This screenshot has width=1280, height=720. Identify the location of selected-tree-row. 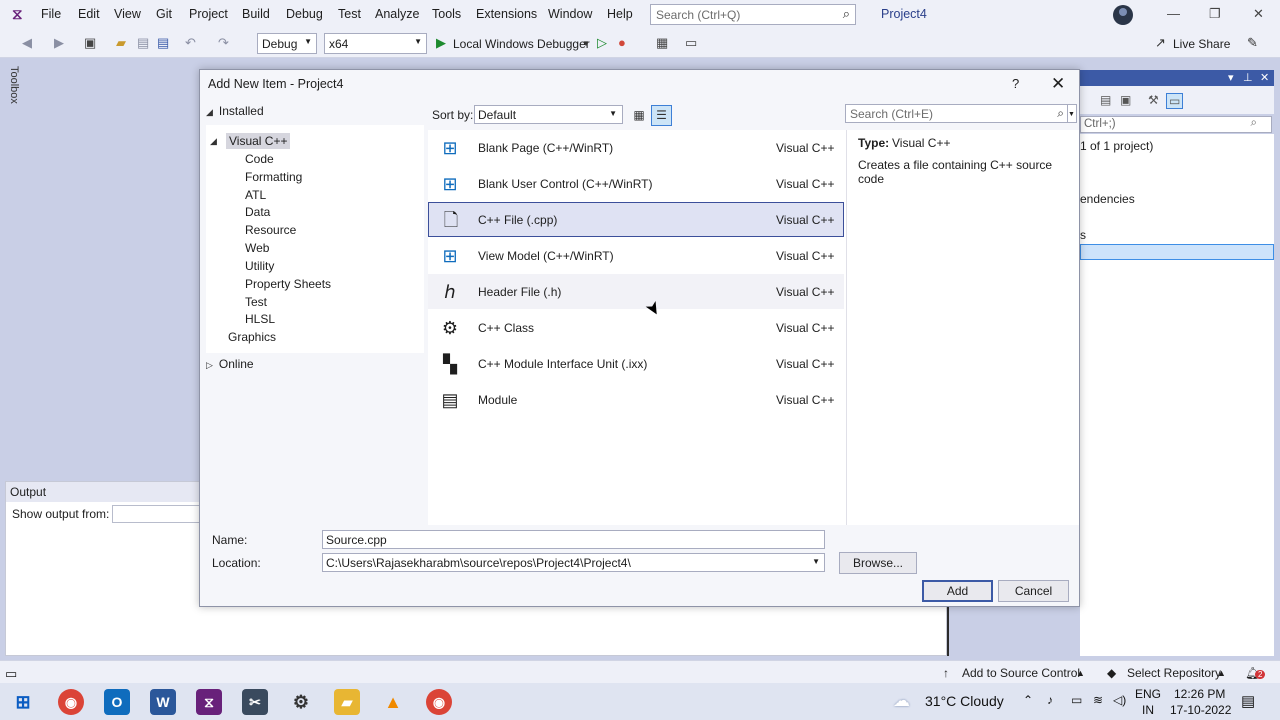
(1177, 252).